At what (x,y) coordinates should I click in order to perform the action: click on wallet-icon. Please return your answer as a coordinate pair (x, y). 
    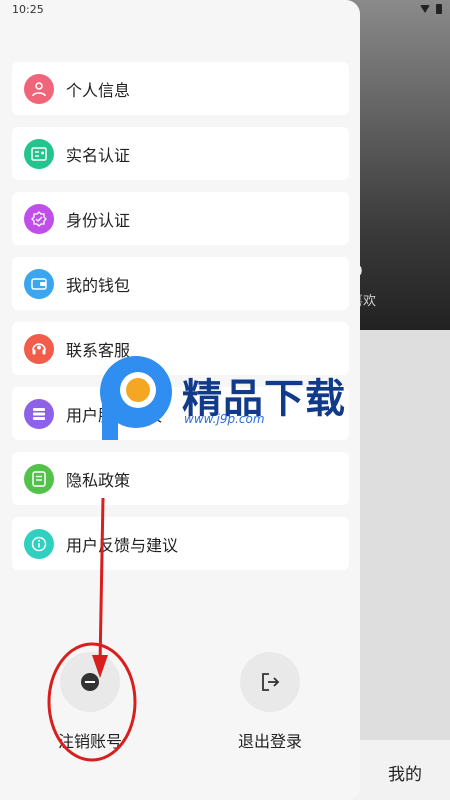
    Looking at the image, I should click on (39, 283).